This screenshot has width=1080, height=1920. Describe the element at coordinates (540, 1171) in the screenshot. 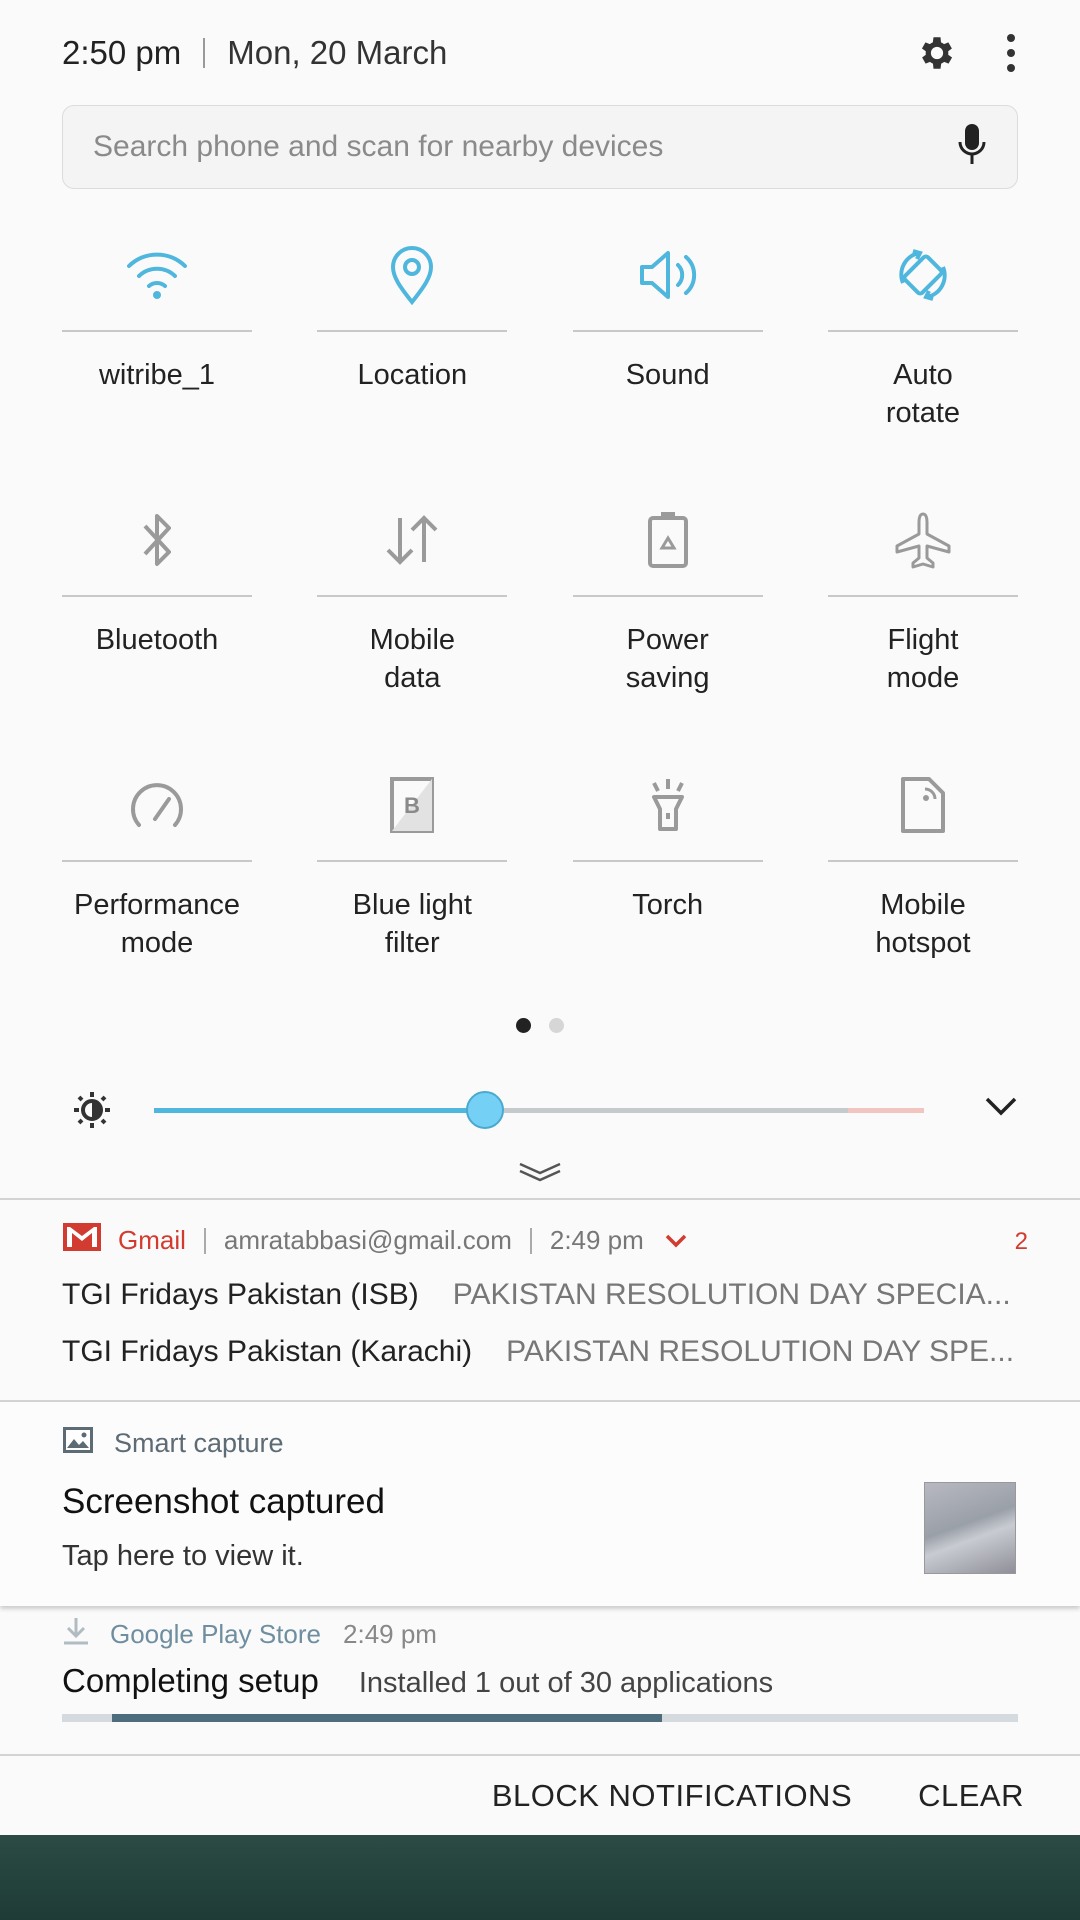

I see `collapse-handle-icon` at that location.